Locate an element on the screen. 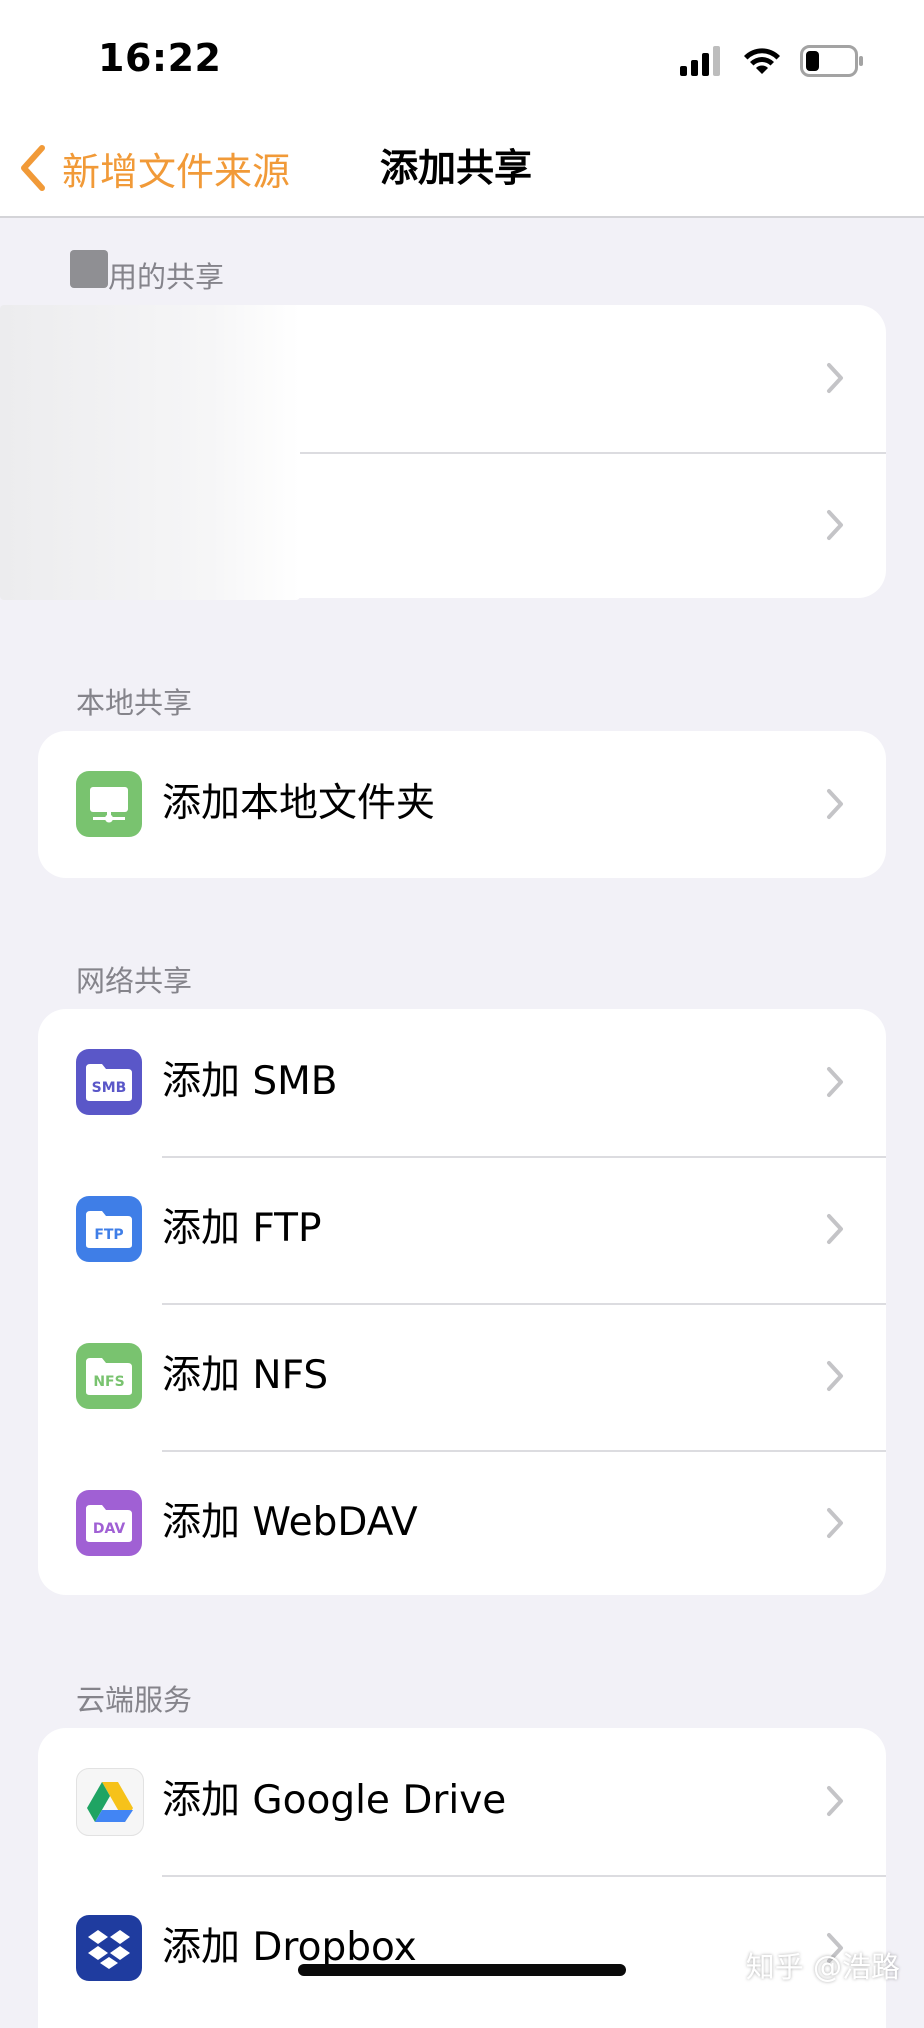  svg-text: NFS is located at coordinates (108, 1382).